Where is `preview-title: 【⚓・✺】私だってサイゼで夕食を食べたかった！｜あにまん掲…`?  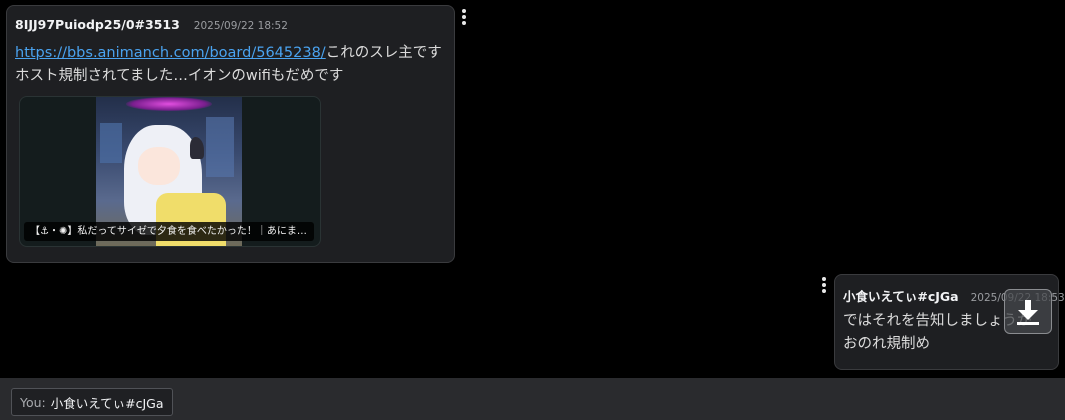 preview-title: 【⚓・✺】私だってサイゼで夕食を食べたかった！｜あにまん掲… is located at coordinates (169, 231).